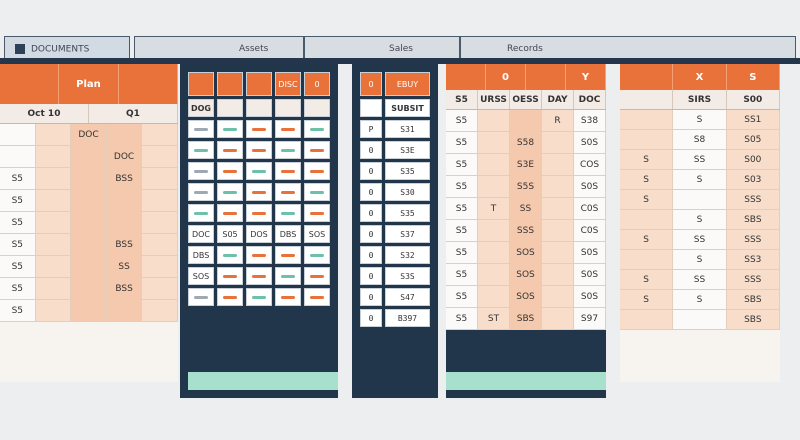 This screenshot has height=440, width=800. I want to click on left-header: Plan, so click(89, 84).